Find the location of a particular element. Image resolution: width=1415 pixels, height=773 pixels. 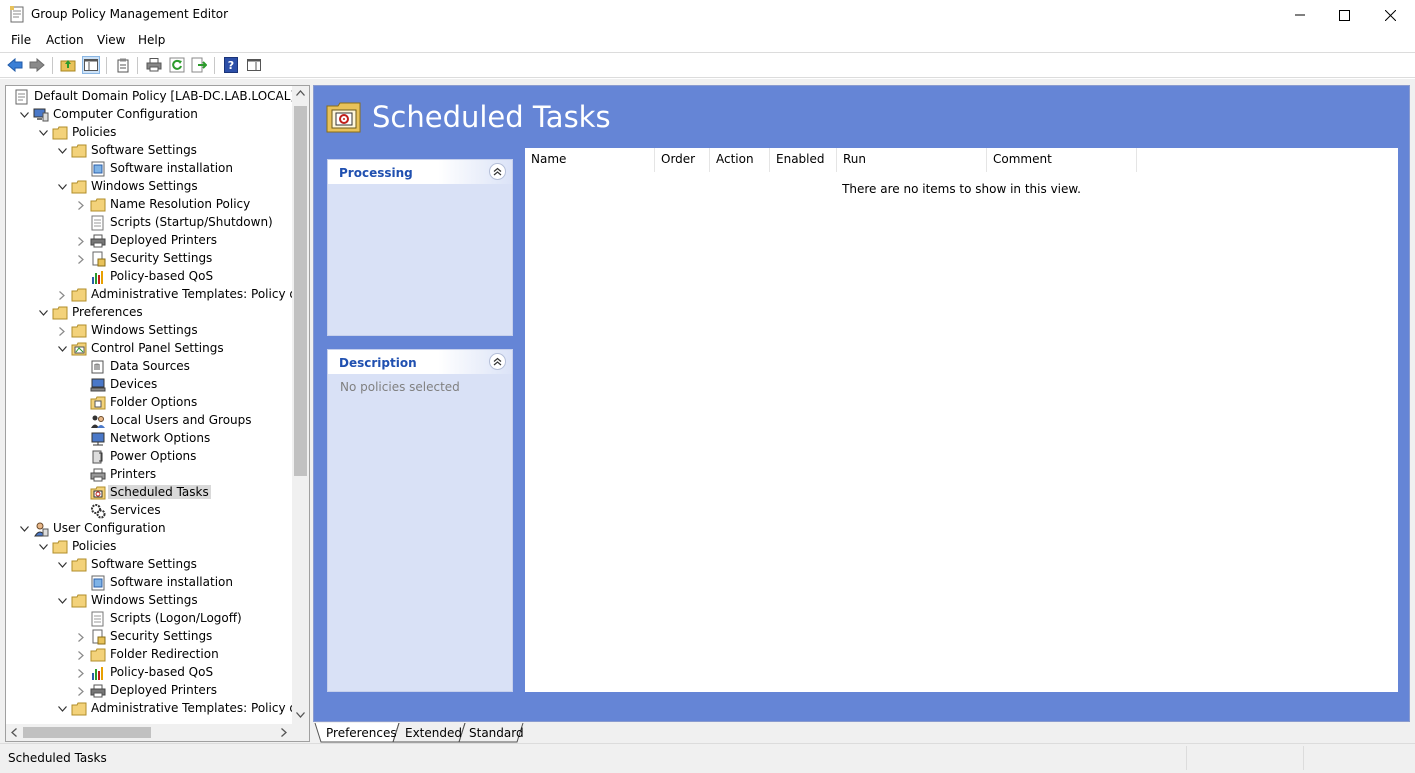

description-panel-title: Description is located at coordinates (378, 363).